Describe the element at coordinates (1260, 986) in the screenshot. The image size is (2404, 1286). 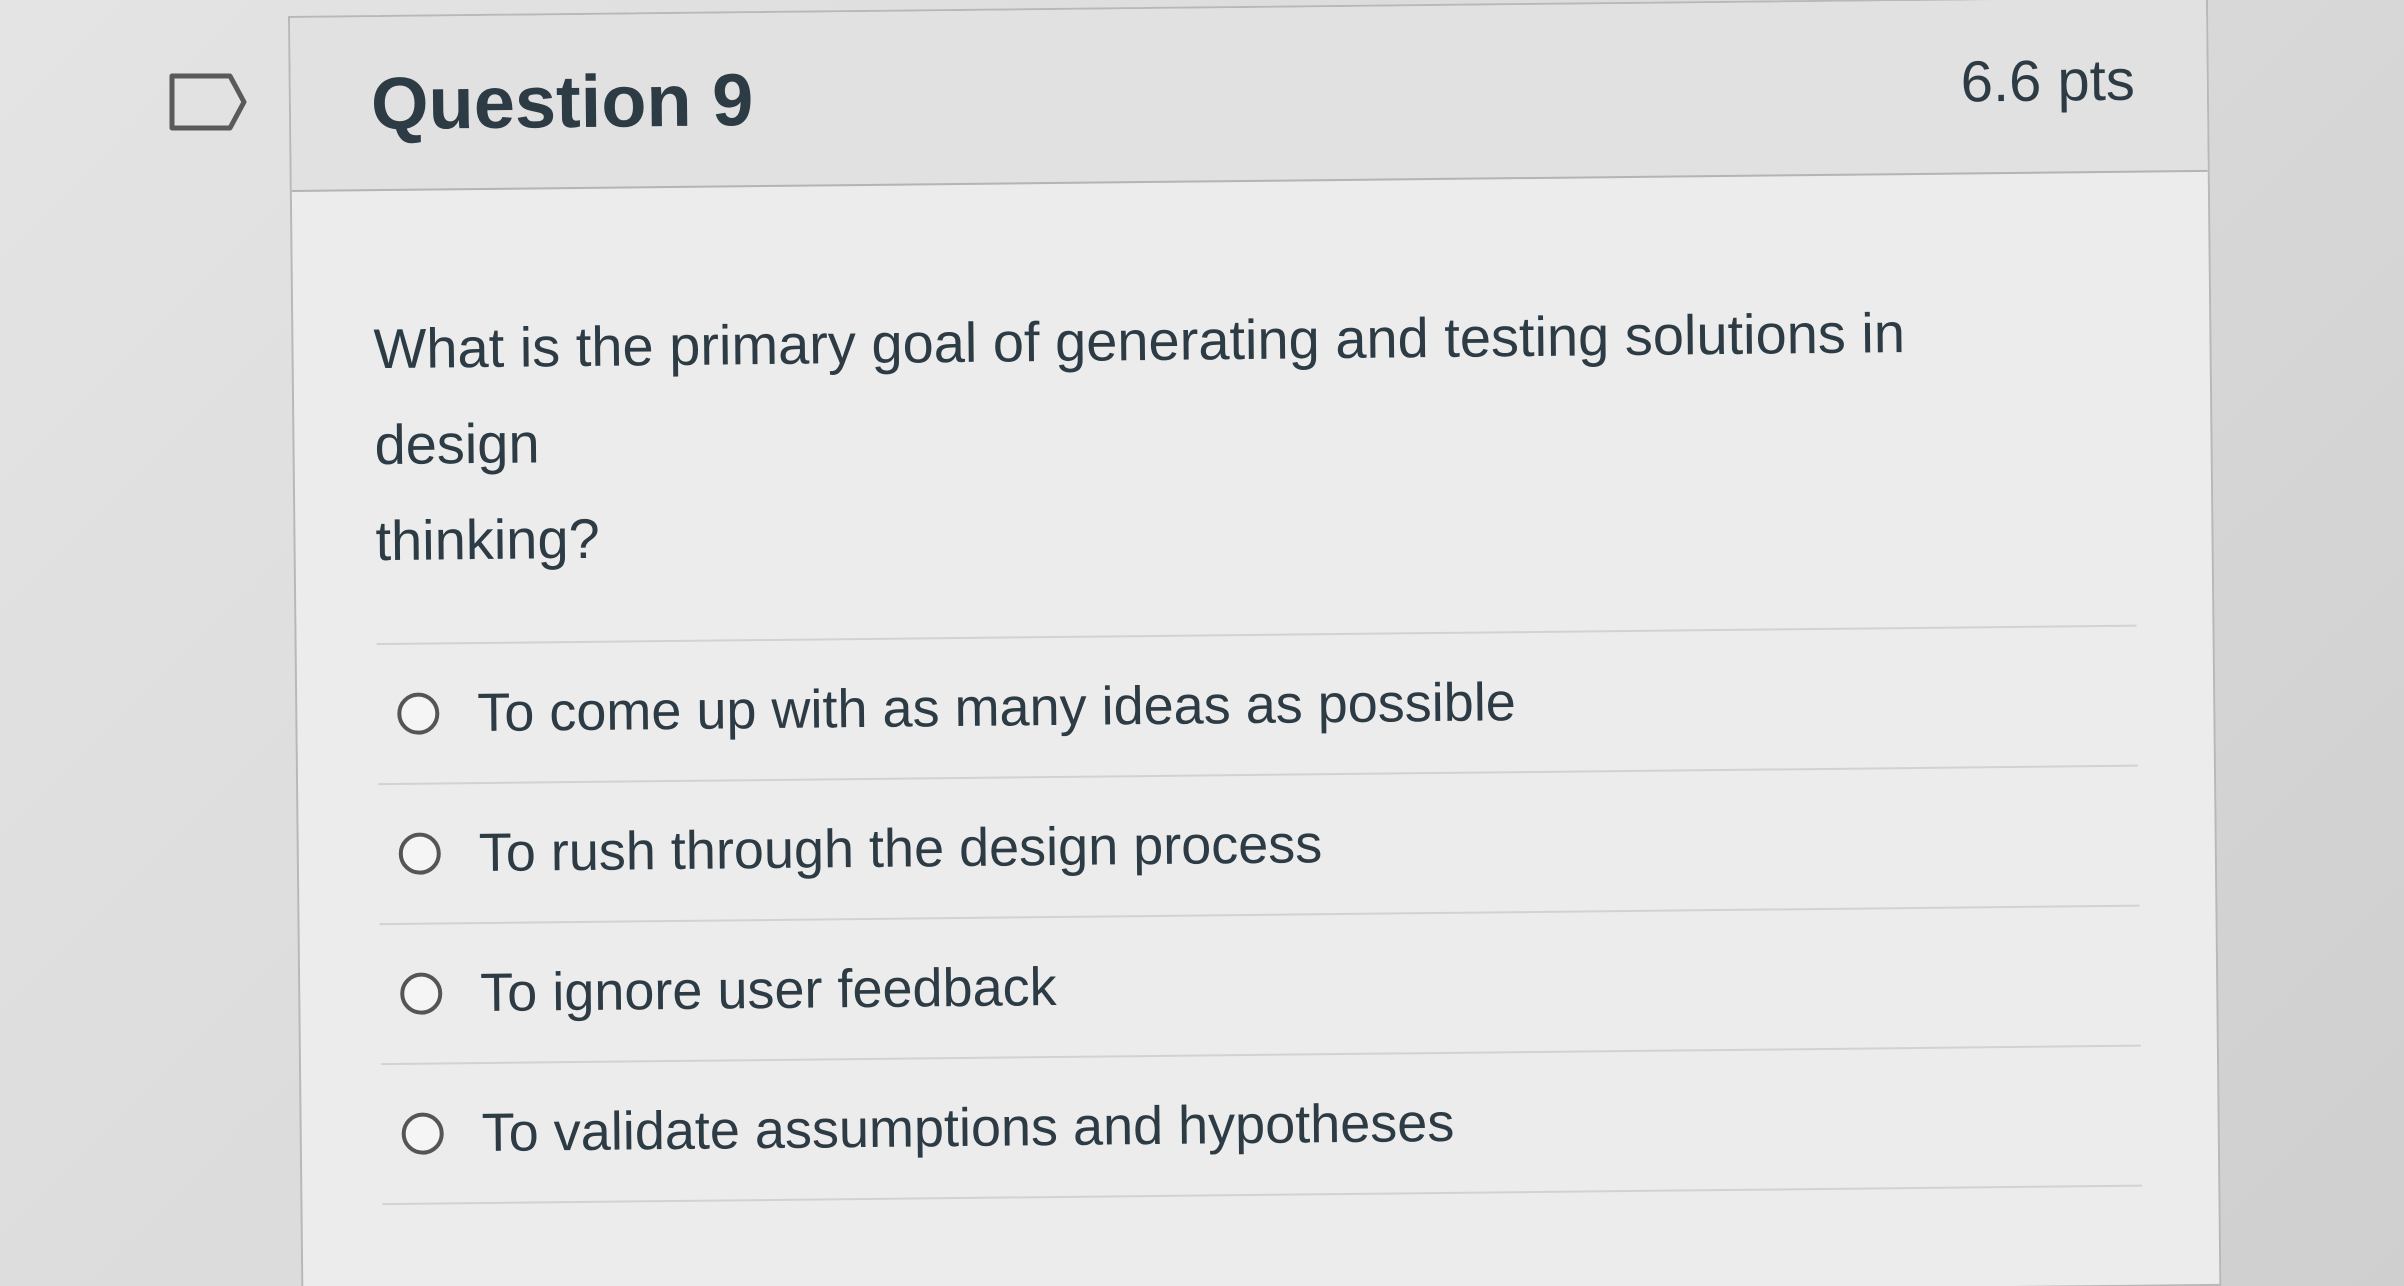
I see `answer-option: To ignore user feedback` at that location.